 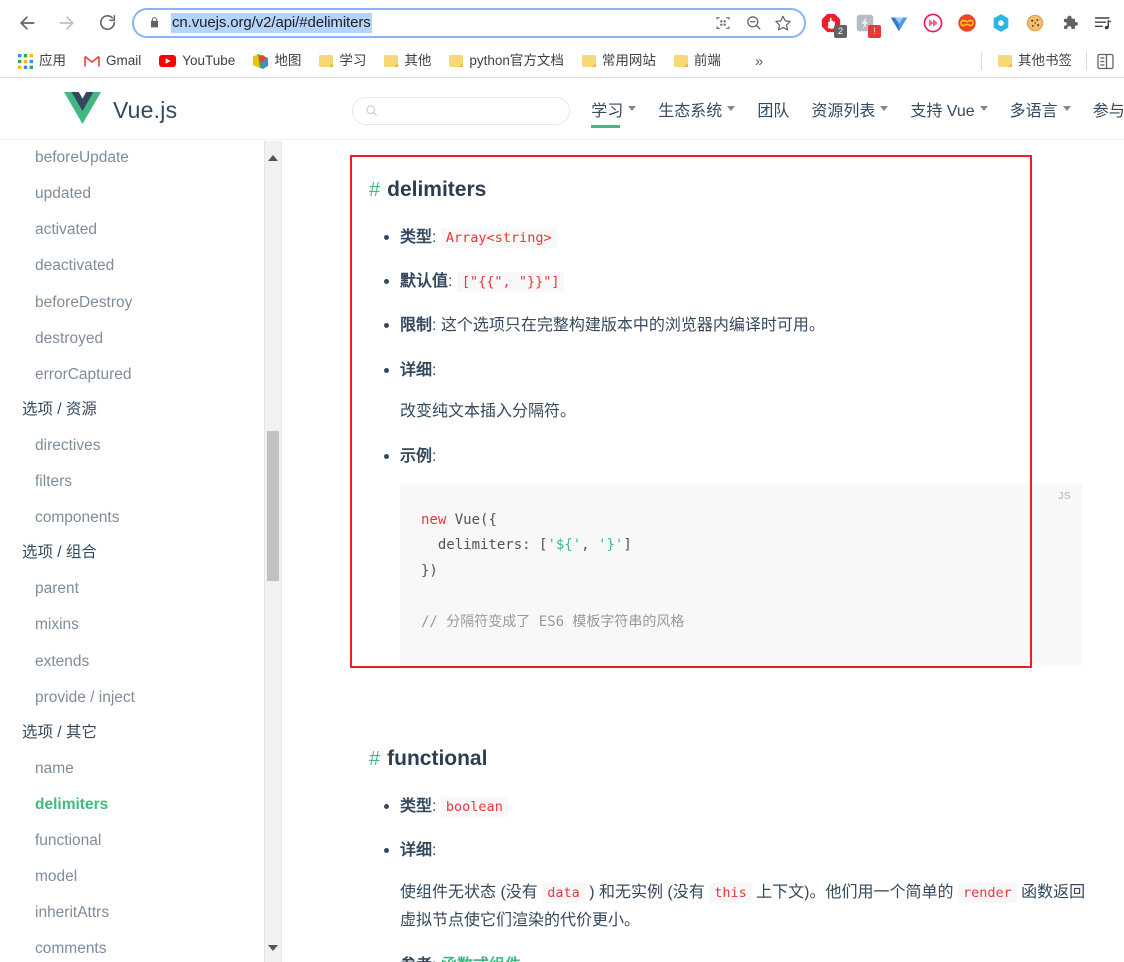 I want to click on sidebar-item-label: parent, so click(x=57, y=589).